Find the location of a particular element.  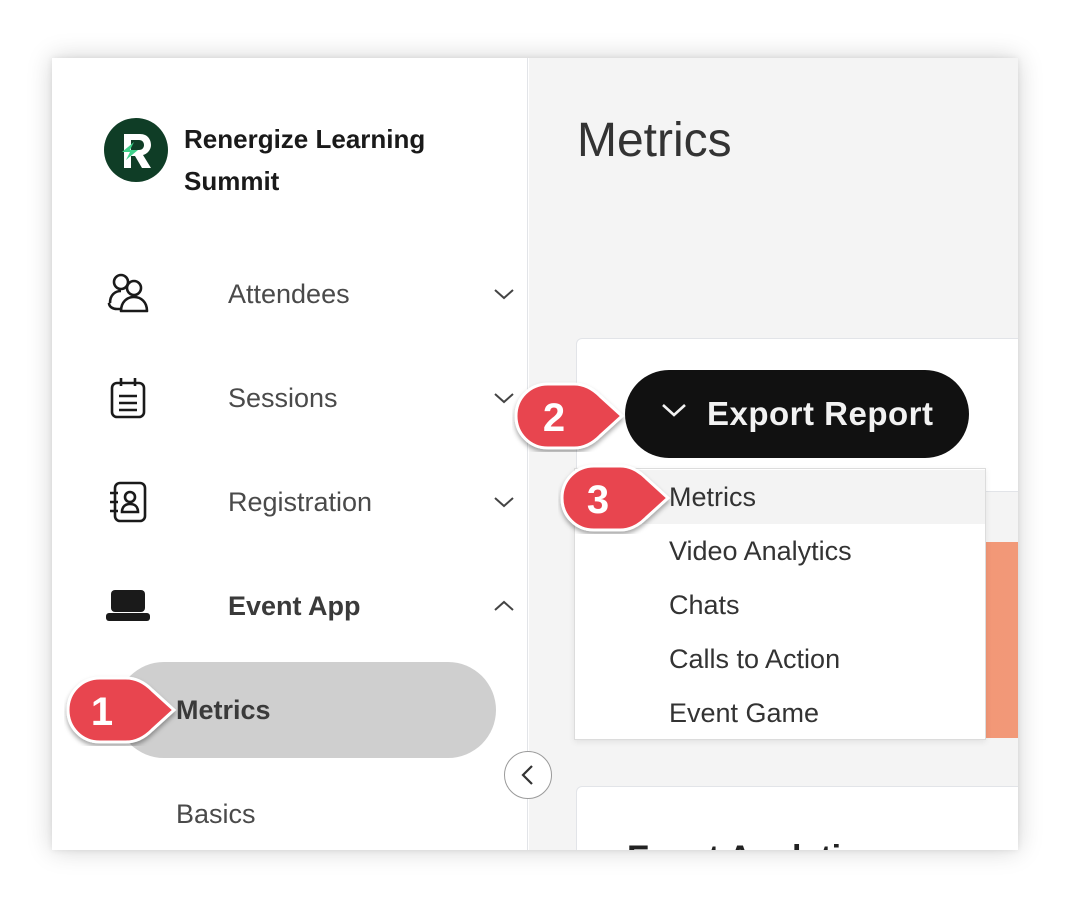

export-menu-item-calls-to-action: Calls to Action is located at coordinates (780, 659).